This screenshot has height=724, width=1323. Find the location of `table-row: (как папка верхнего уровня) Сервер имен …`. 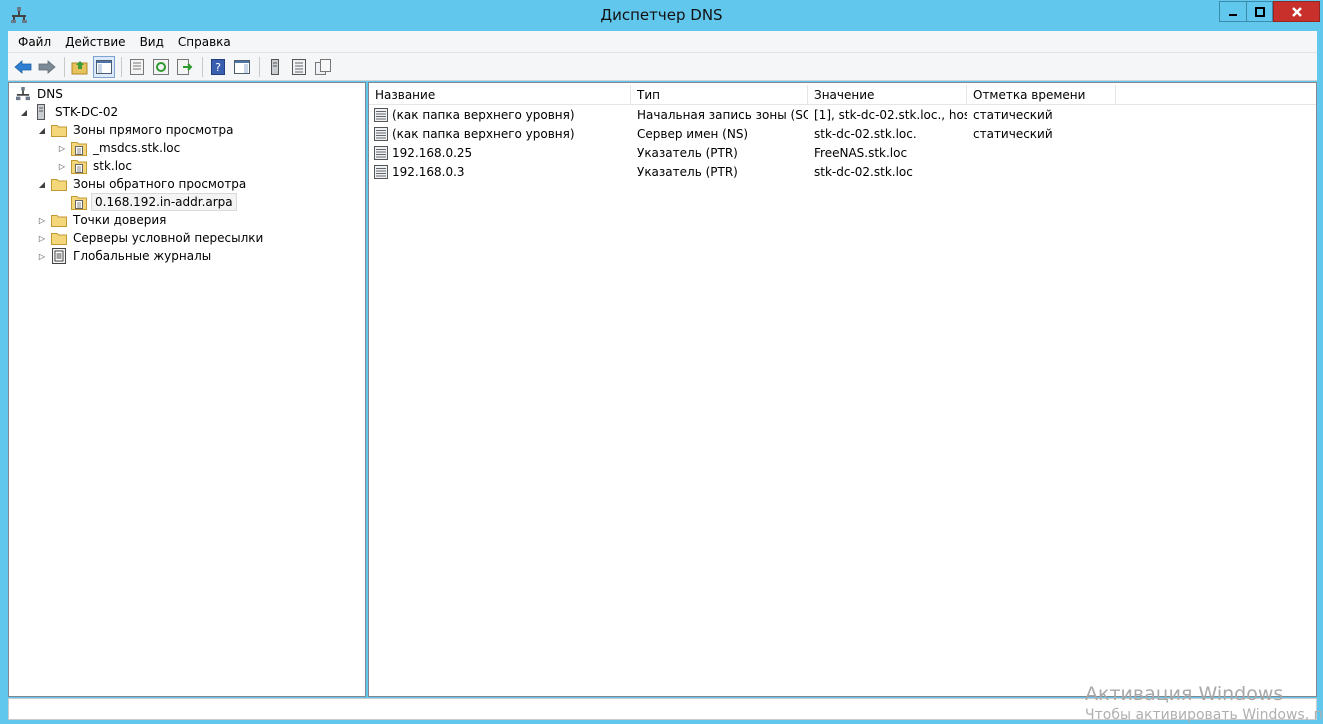

table-row: (как папка верхнего уровня) Сервер имен … is located at coordinates (842, 133).